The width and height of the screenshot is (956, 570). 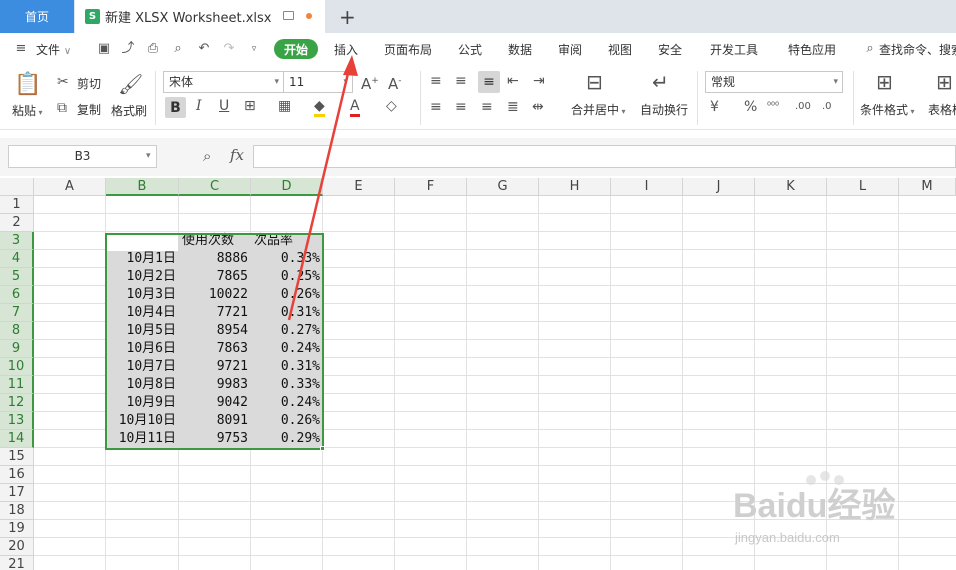 I want to click on align-left-icon: ≡, so click(x=436, y=107).